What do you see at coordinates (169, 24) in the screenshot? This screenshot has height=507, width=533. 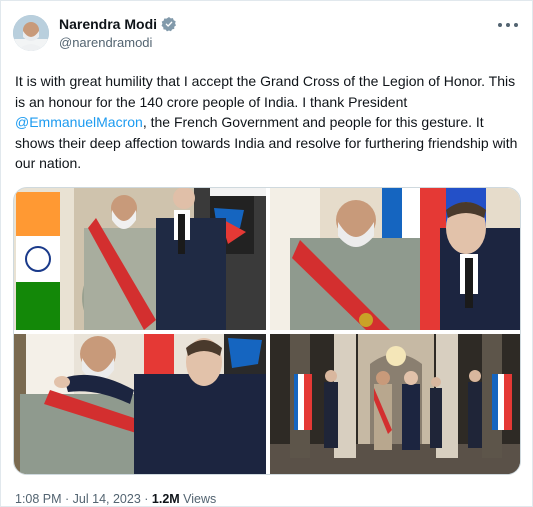 I see `verified-badge-icon` at bounding box center [169, 24].